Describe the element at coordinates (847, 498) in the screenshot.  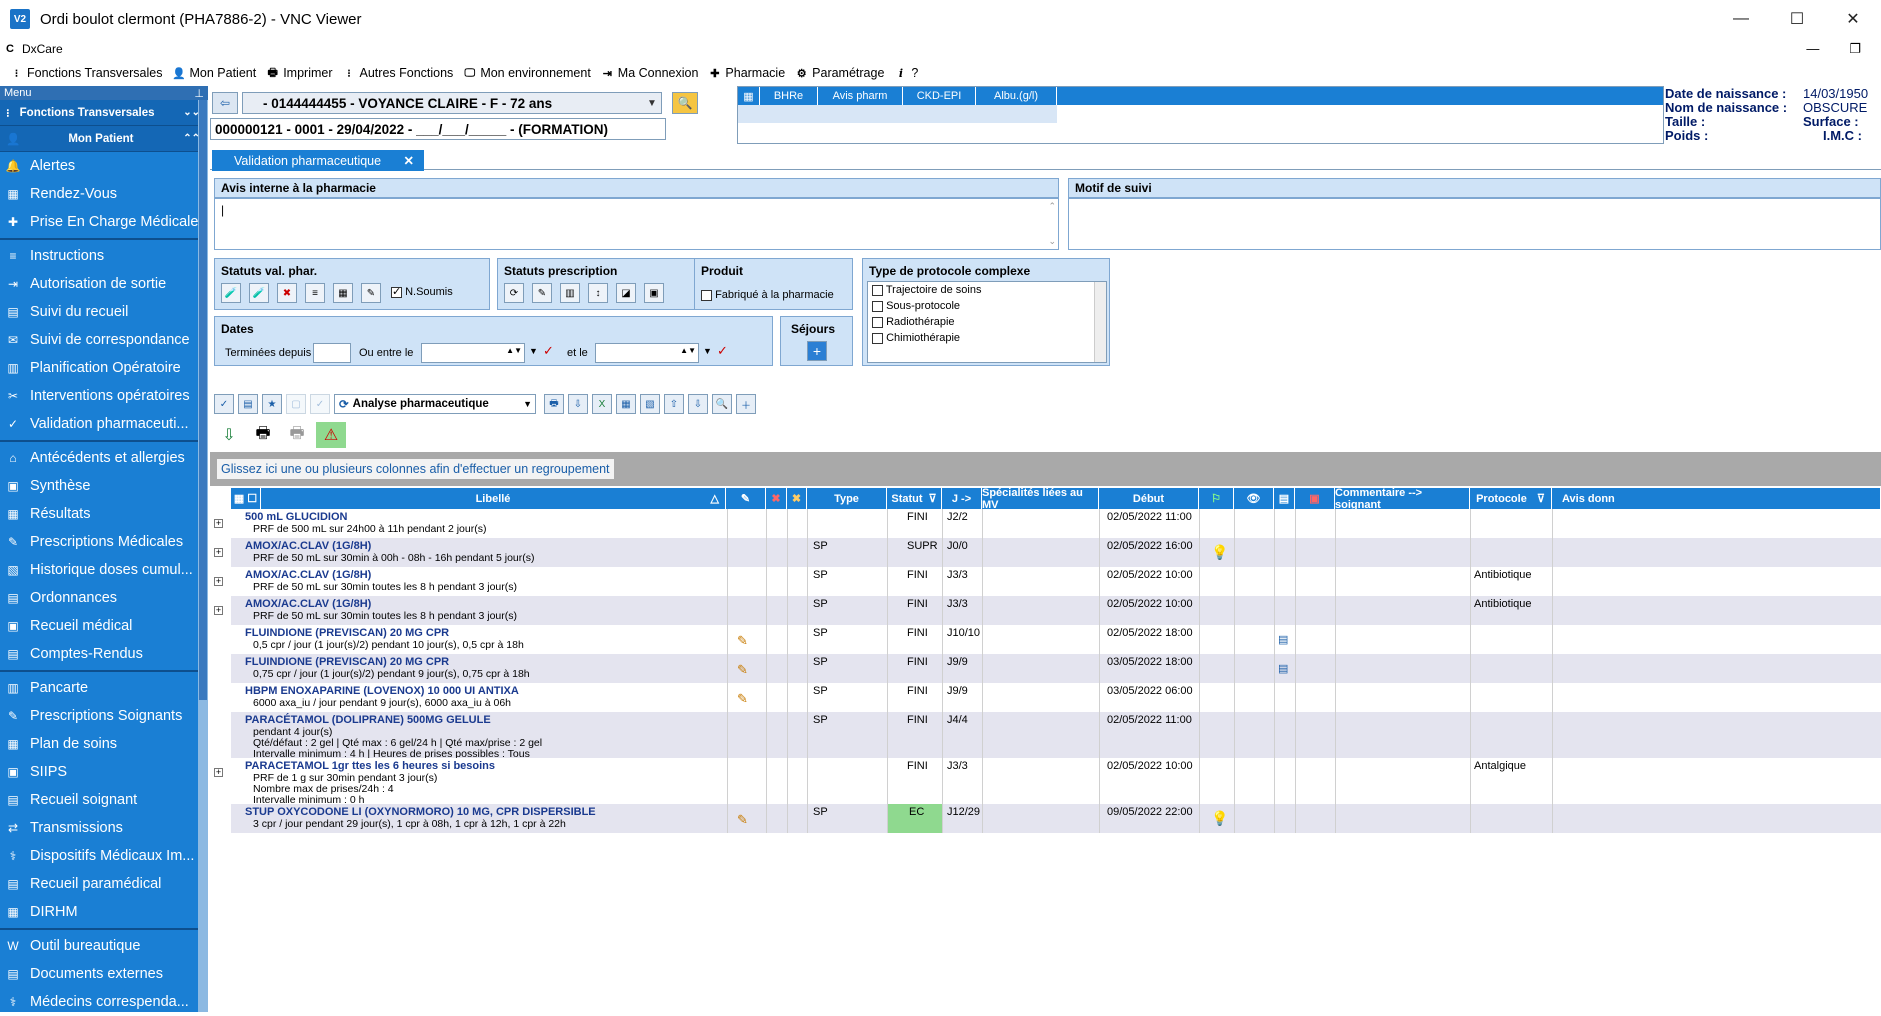
I see `col-type: Type` at that location.